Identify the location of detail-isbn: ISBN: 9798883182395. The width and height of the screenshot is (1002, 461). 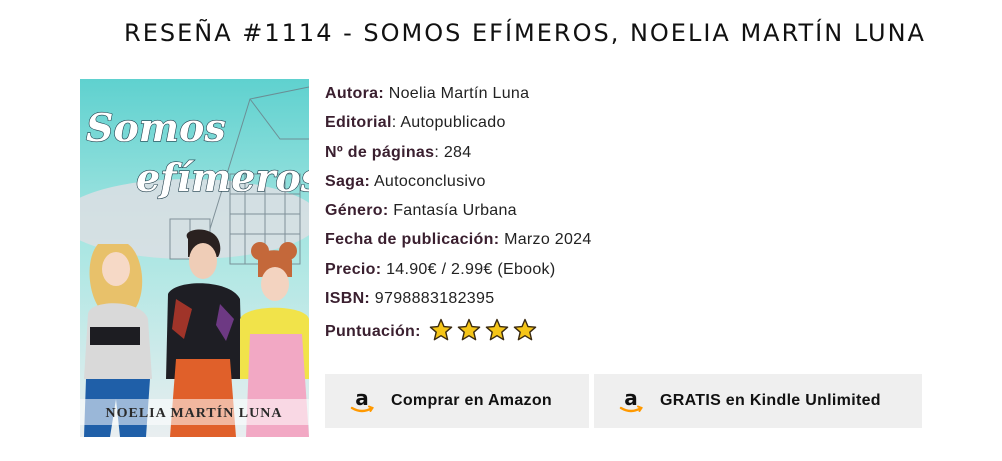
(625, 303).